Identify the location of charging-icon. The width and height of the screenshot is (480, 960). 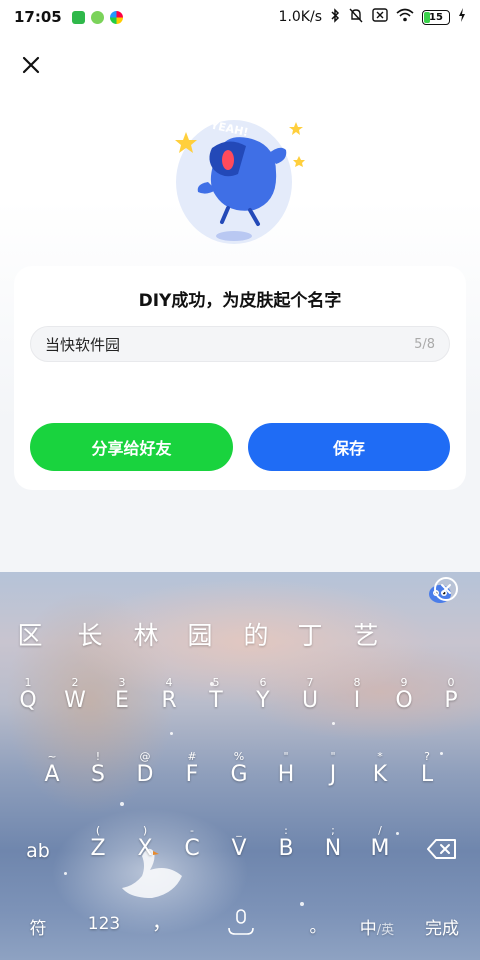
(462, 17).